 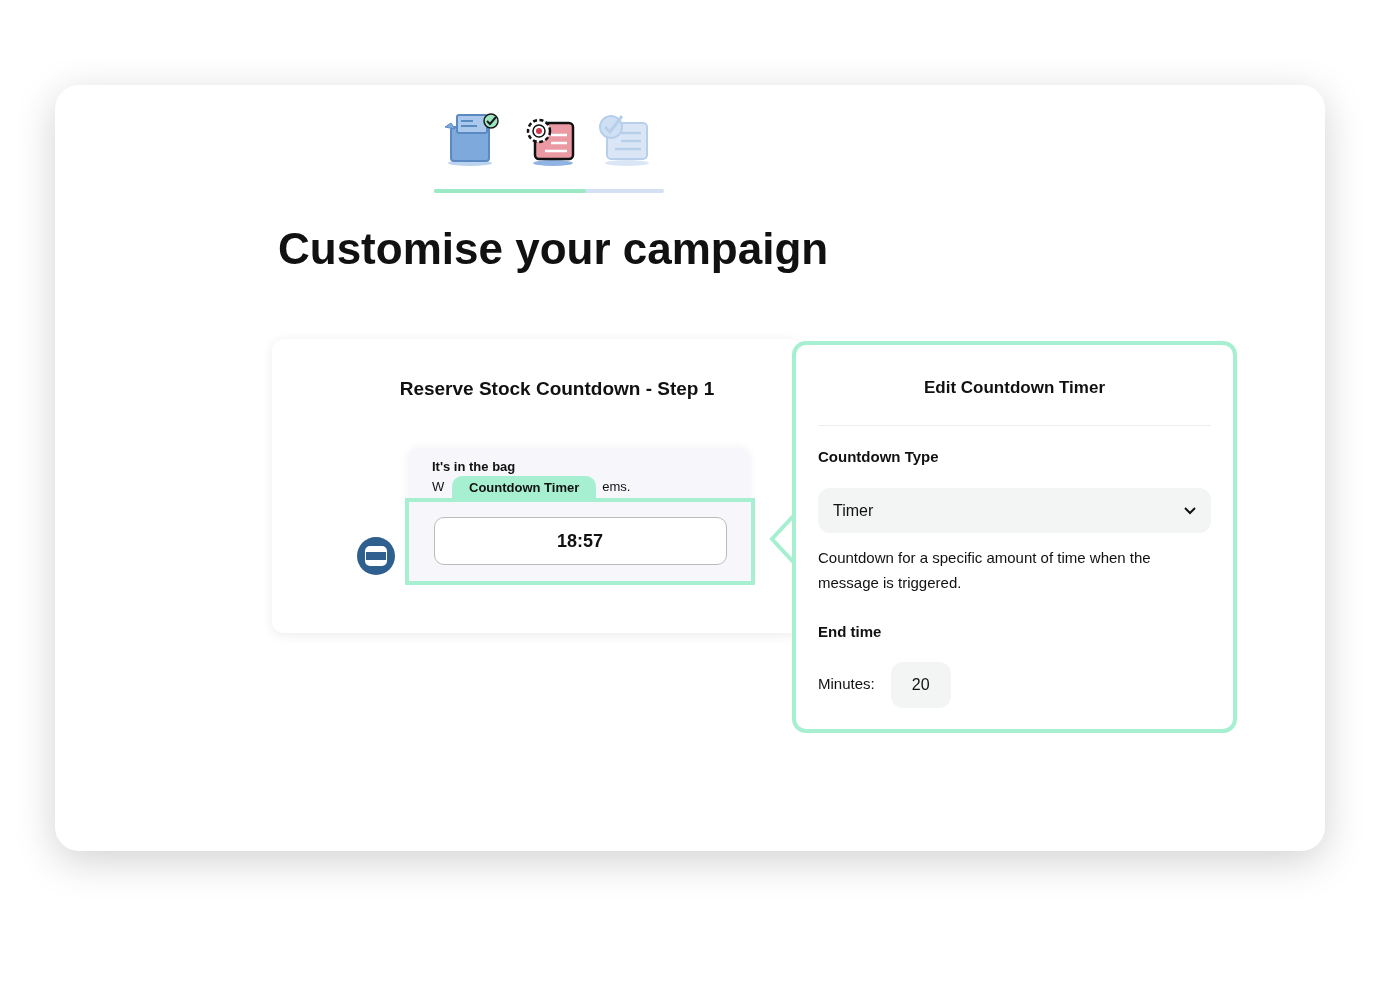 What do you see at coordinates (920, 684) in the screenshot?
I see `minutes-field: 20` at bounding box center [920, 684].